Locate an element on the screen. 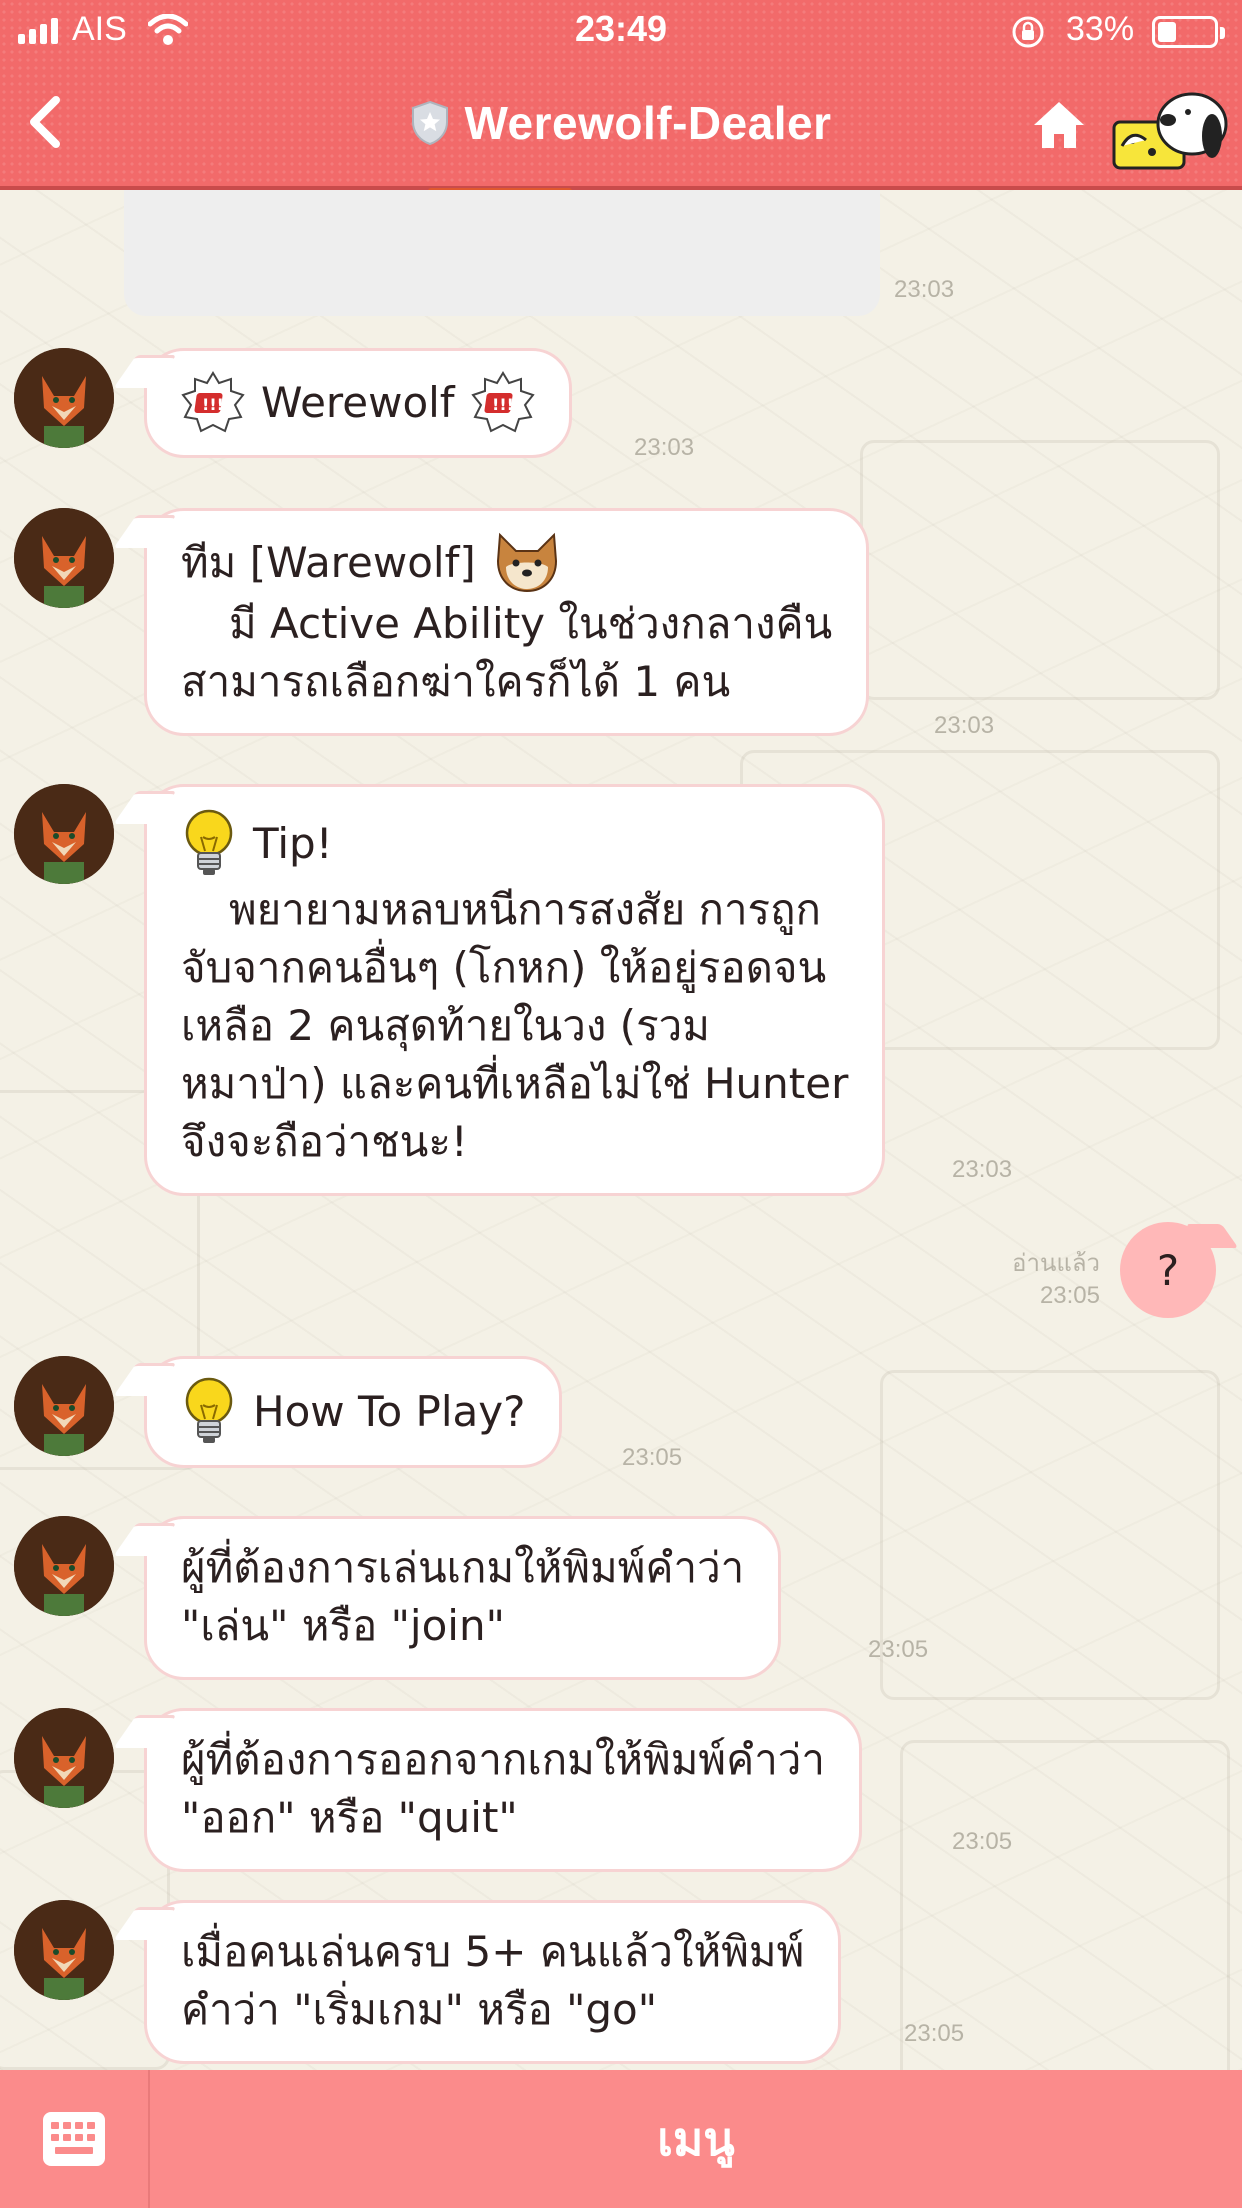  message-bubble: How To Play? is located at coordinates (353, 1412).